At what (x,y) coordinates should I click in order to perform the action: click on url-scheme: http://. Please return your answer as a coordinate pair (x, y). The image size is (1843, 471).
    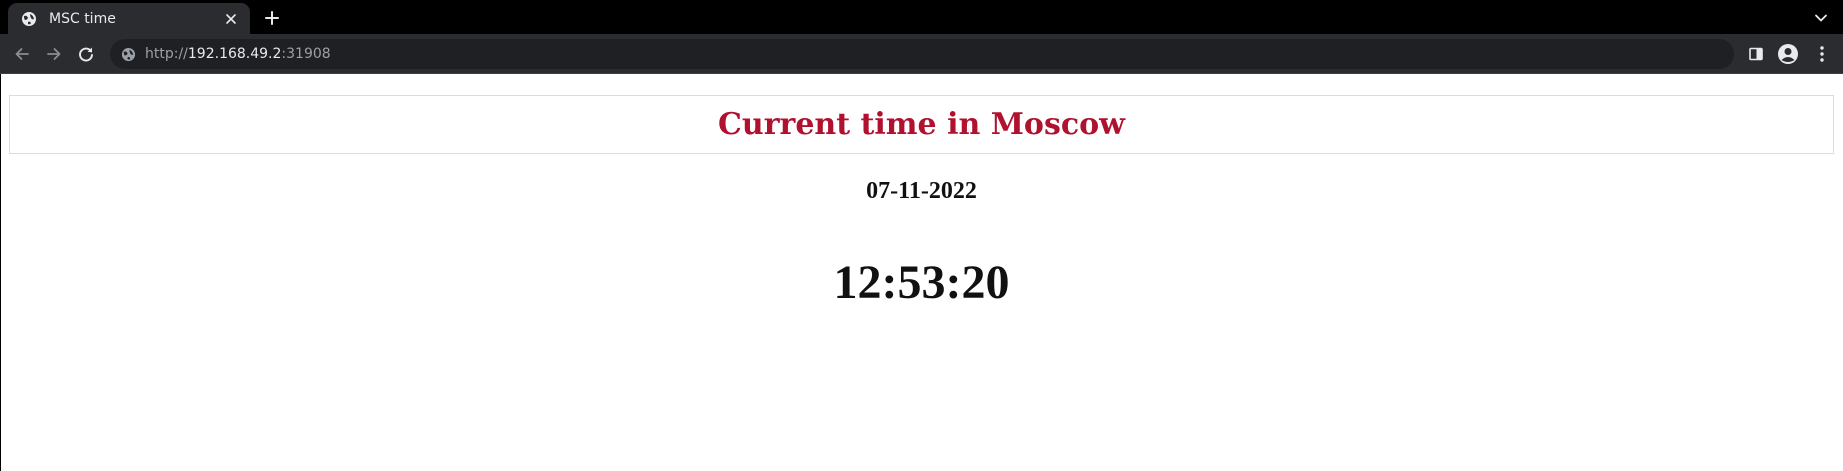
    Looking at the image, I should click on (166, 54).